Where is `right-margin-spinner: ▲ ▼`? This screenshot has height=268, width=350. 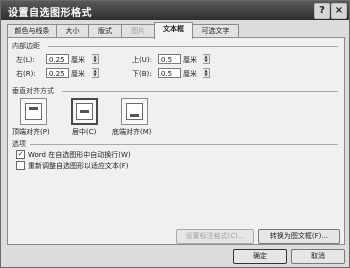
right-margin-spinner: ▲ ▼ is located at coordinates (95, 73).